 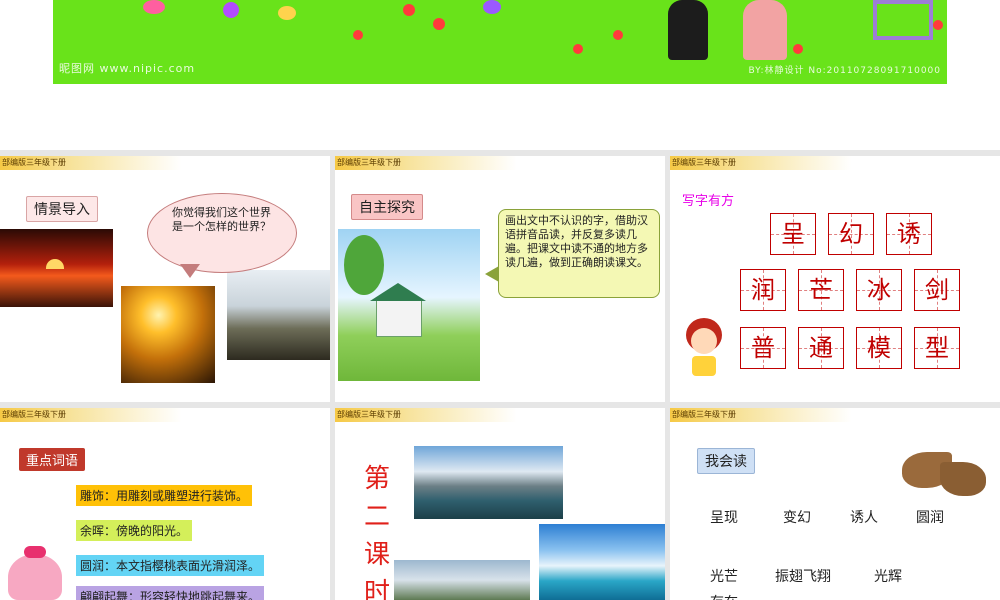 I want to click on character-box: 幻, so click(x=851, y=234).